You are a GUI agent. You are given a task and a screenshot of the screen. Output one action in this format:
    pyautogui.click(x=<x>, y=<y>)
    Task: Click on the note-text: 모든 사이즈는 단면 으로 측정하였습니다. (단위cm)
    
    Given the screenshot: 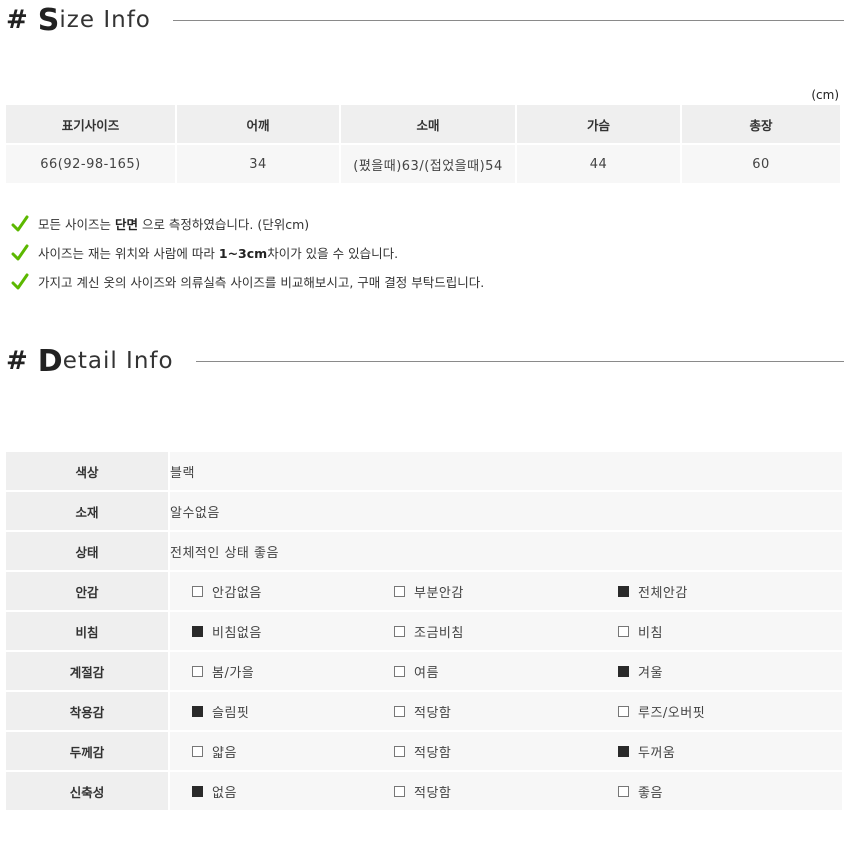 What is the action you would take?
    pyautogui.click(x=174, y=224)
    